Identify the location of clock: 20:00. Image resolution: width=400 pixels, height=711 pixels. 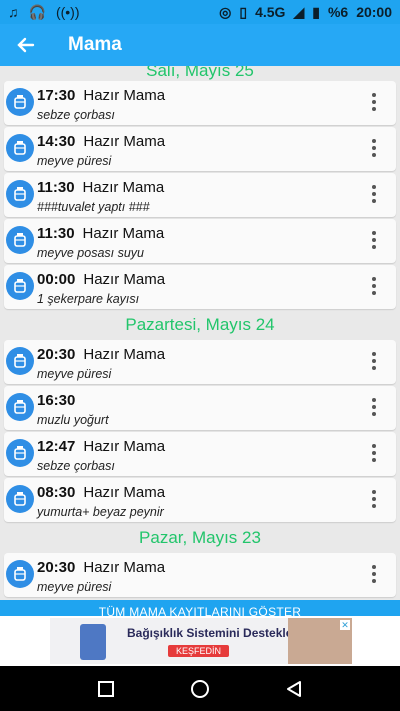
(374, 12).